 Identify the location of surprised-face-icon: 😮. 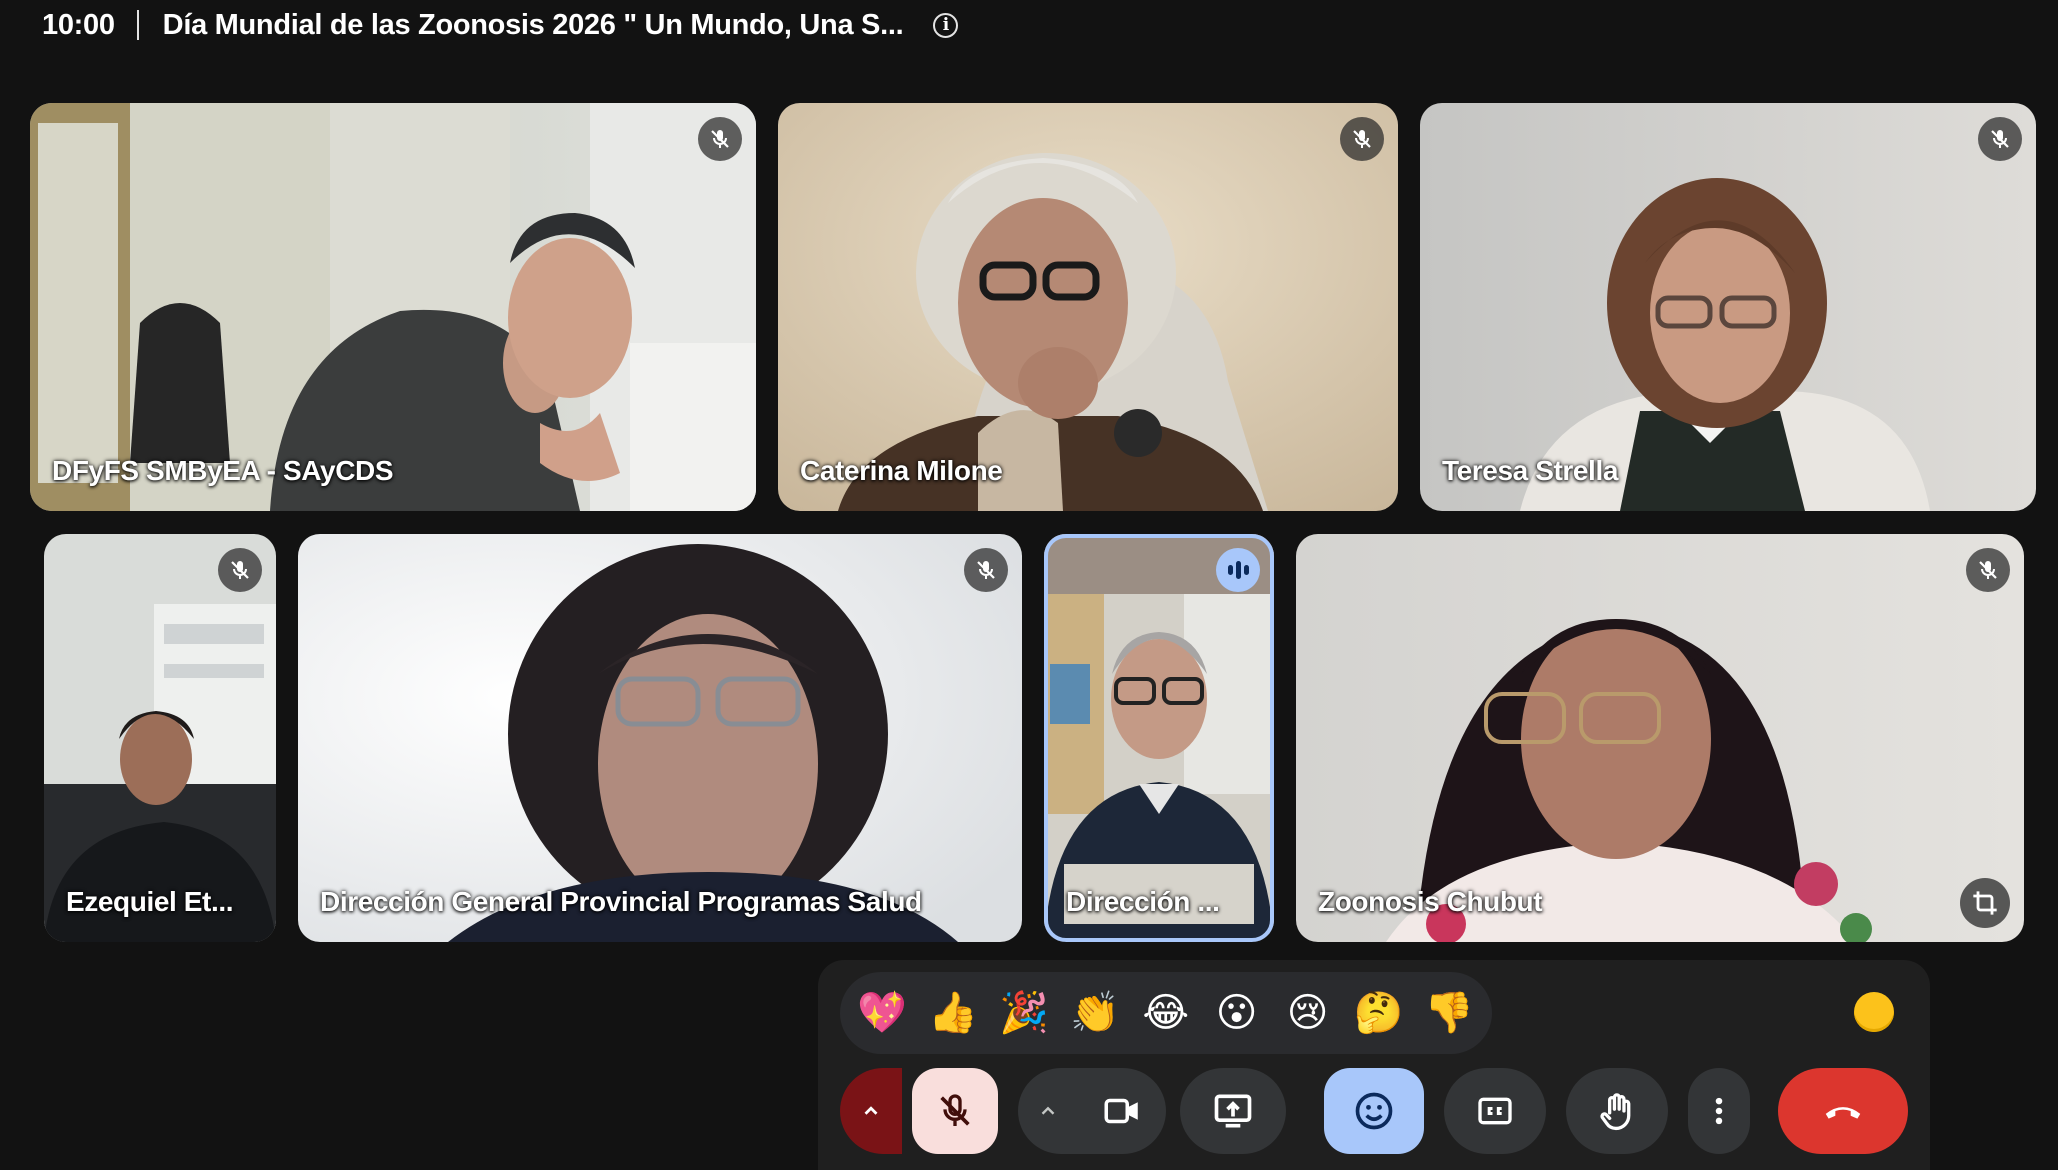
(1236, 1013).